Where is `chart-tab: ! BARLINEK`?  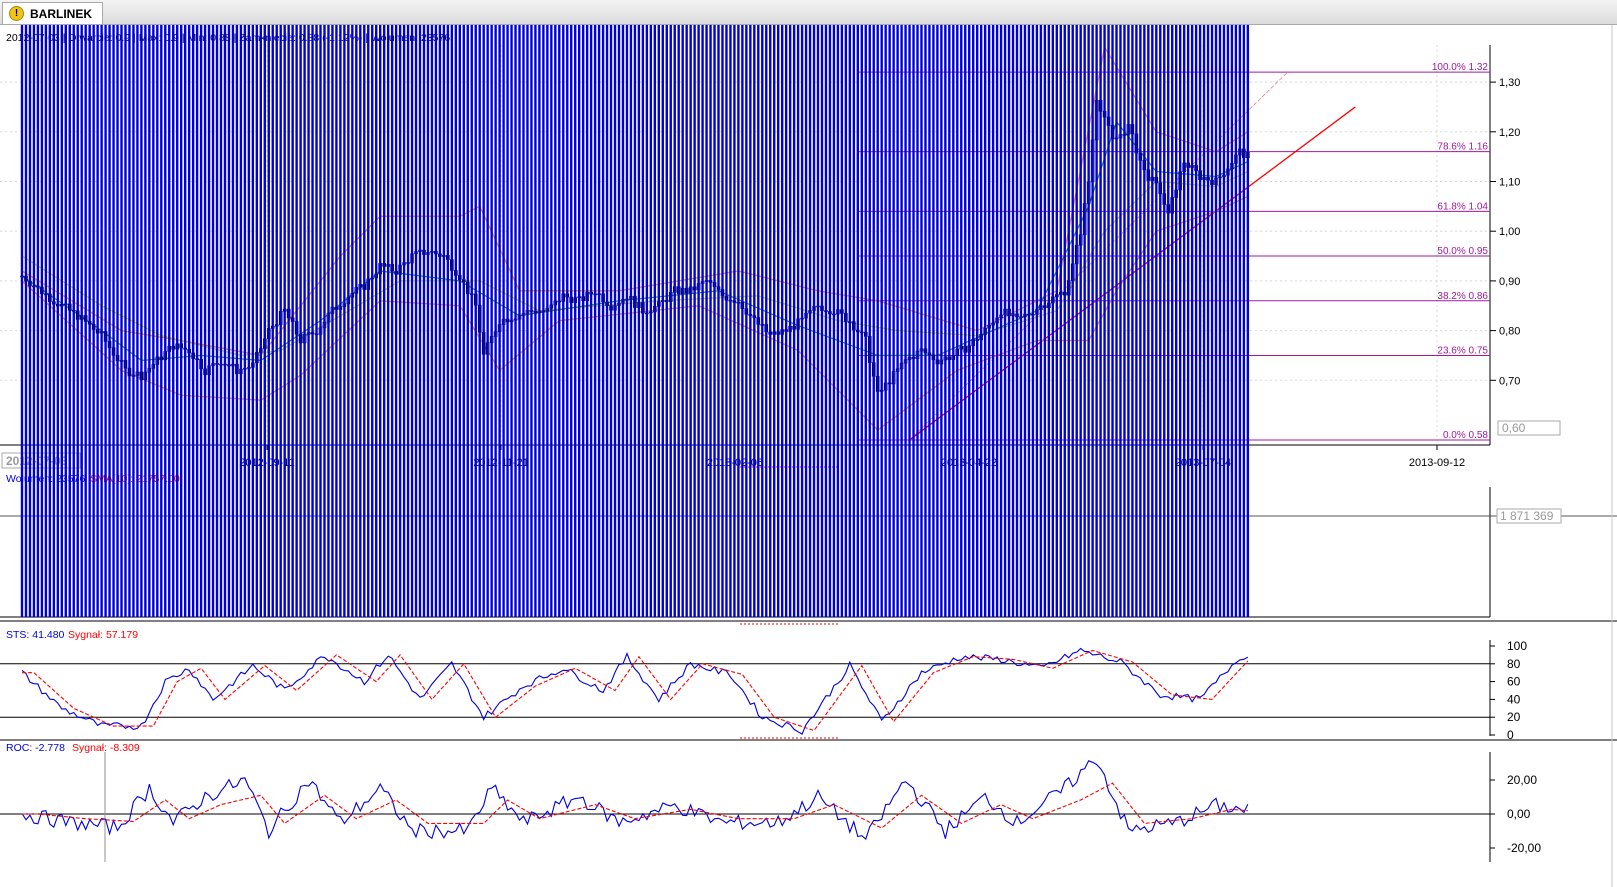
chart-tab: ! BARLINEK is located at coordinates (52, 13).